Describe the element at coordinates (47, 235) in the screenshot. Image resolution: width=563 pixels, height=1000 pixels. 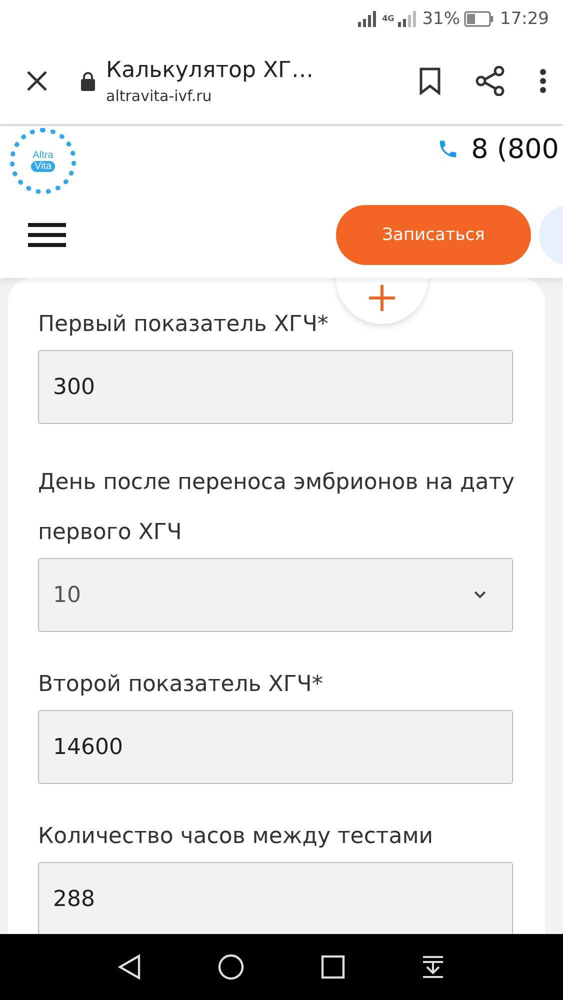
I see `menu-icon` at that location.